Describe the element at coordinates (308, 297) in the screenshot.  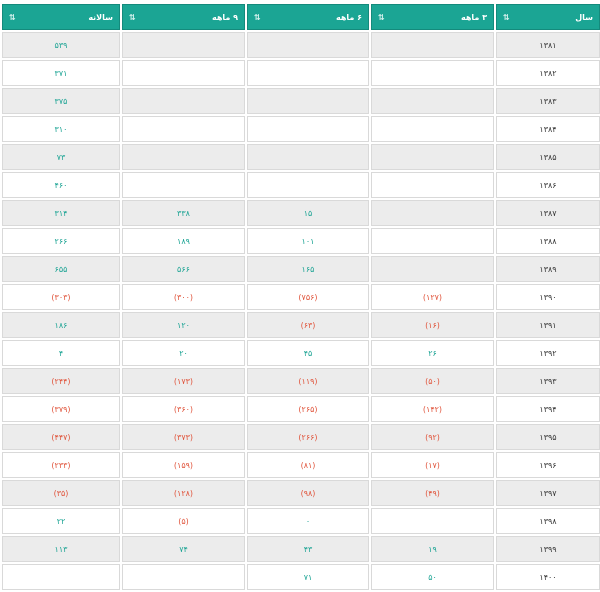
I see `6-month-cell: (۷۵۶)` at that location.